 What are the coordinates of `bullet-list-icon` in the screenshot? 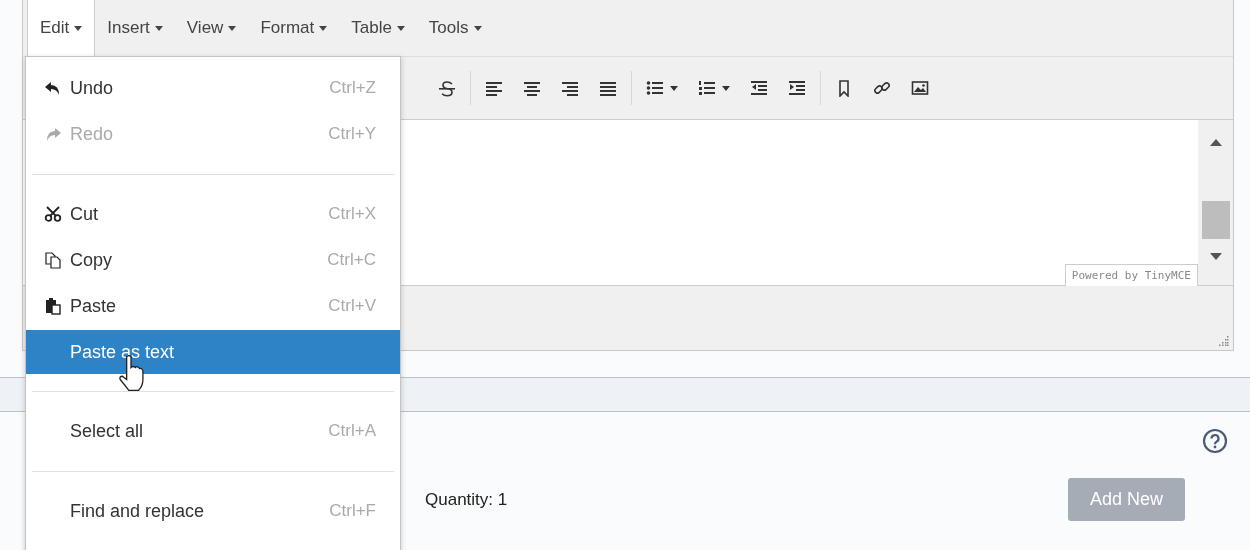 It's located at (655, 88).